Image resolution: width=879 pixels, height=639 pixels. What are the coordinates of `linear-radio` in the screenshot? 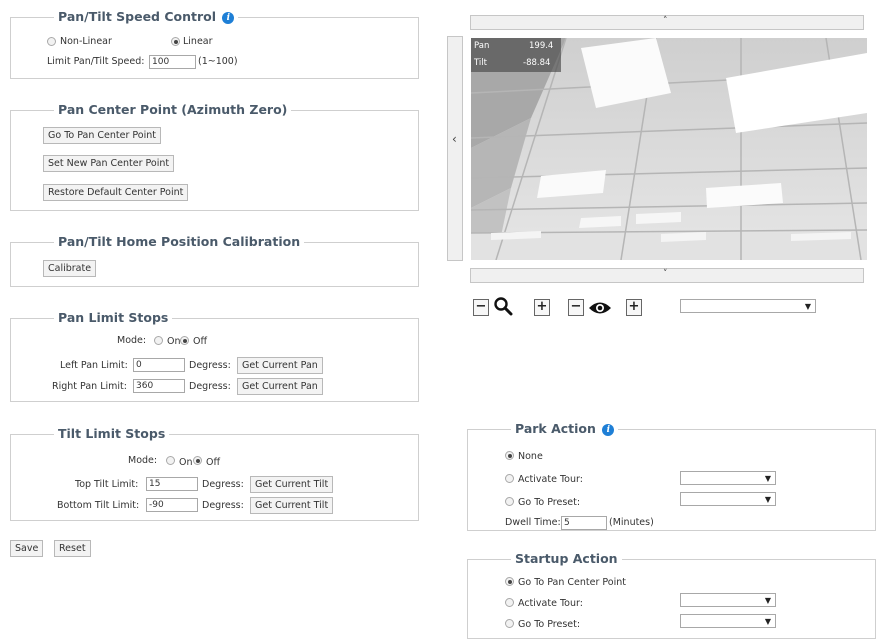 It's located at (175, 41).